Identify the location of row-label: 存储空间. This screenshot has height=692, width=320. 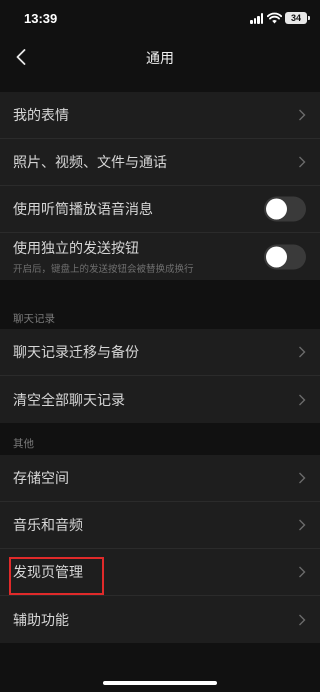
(41, 479).